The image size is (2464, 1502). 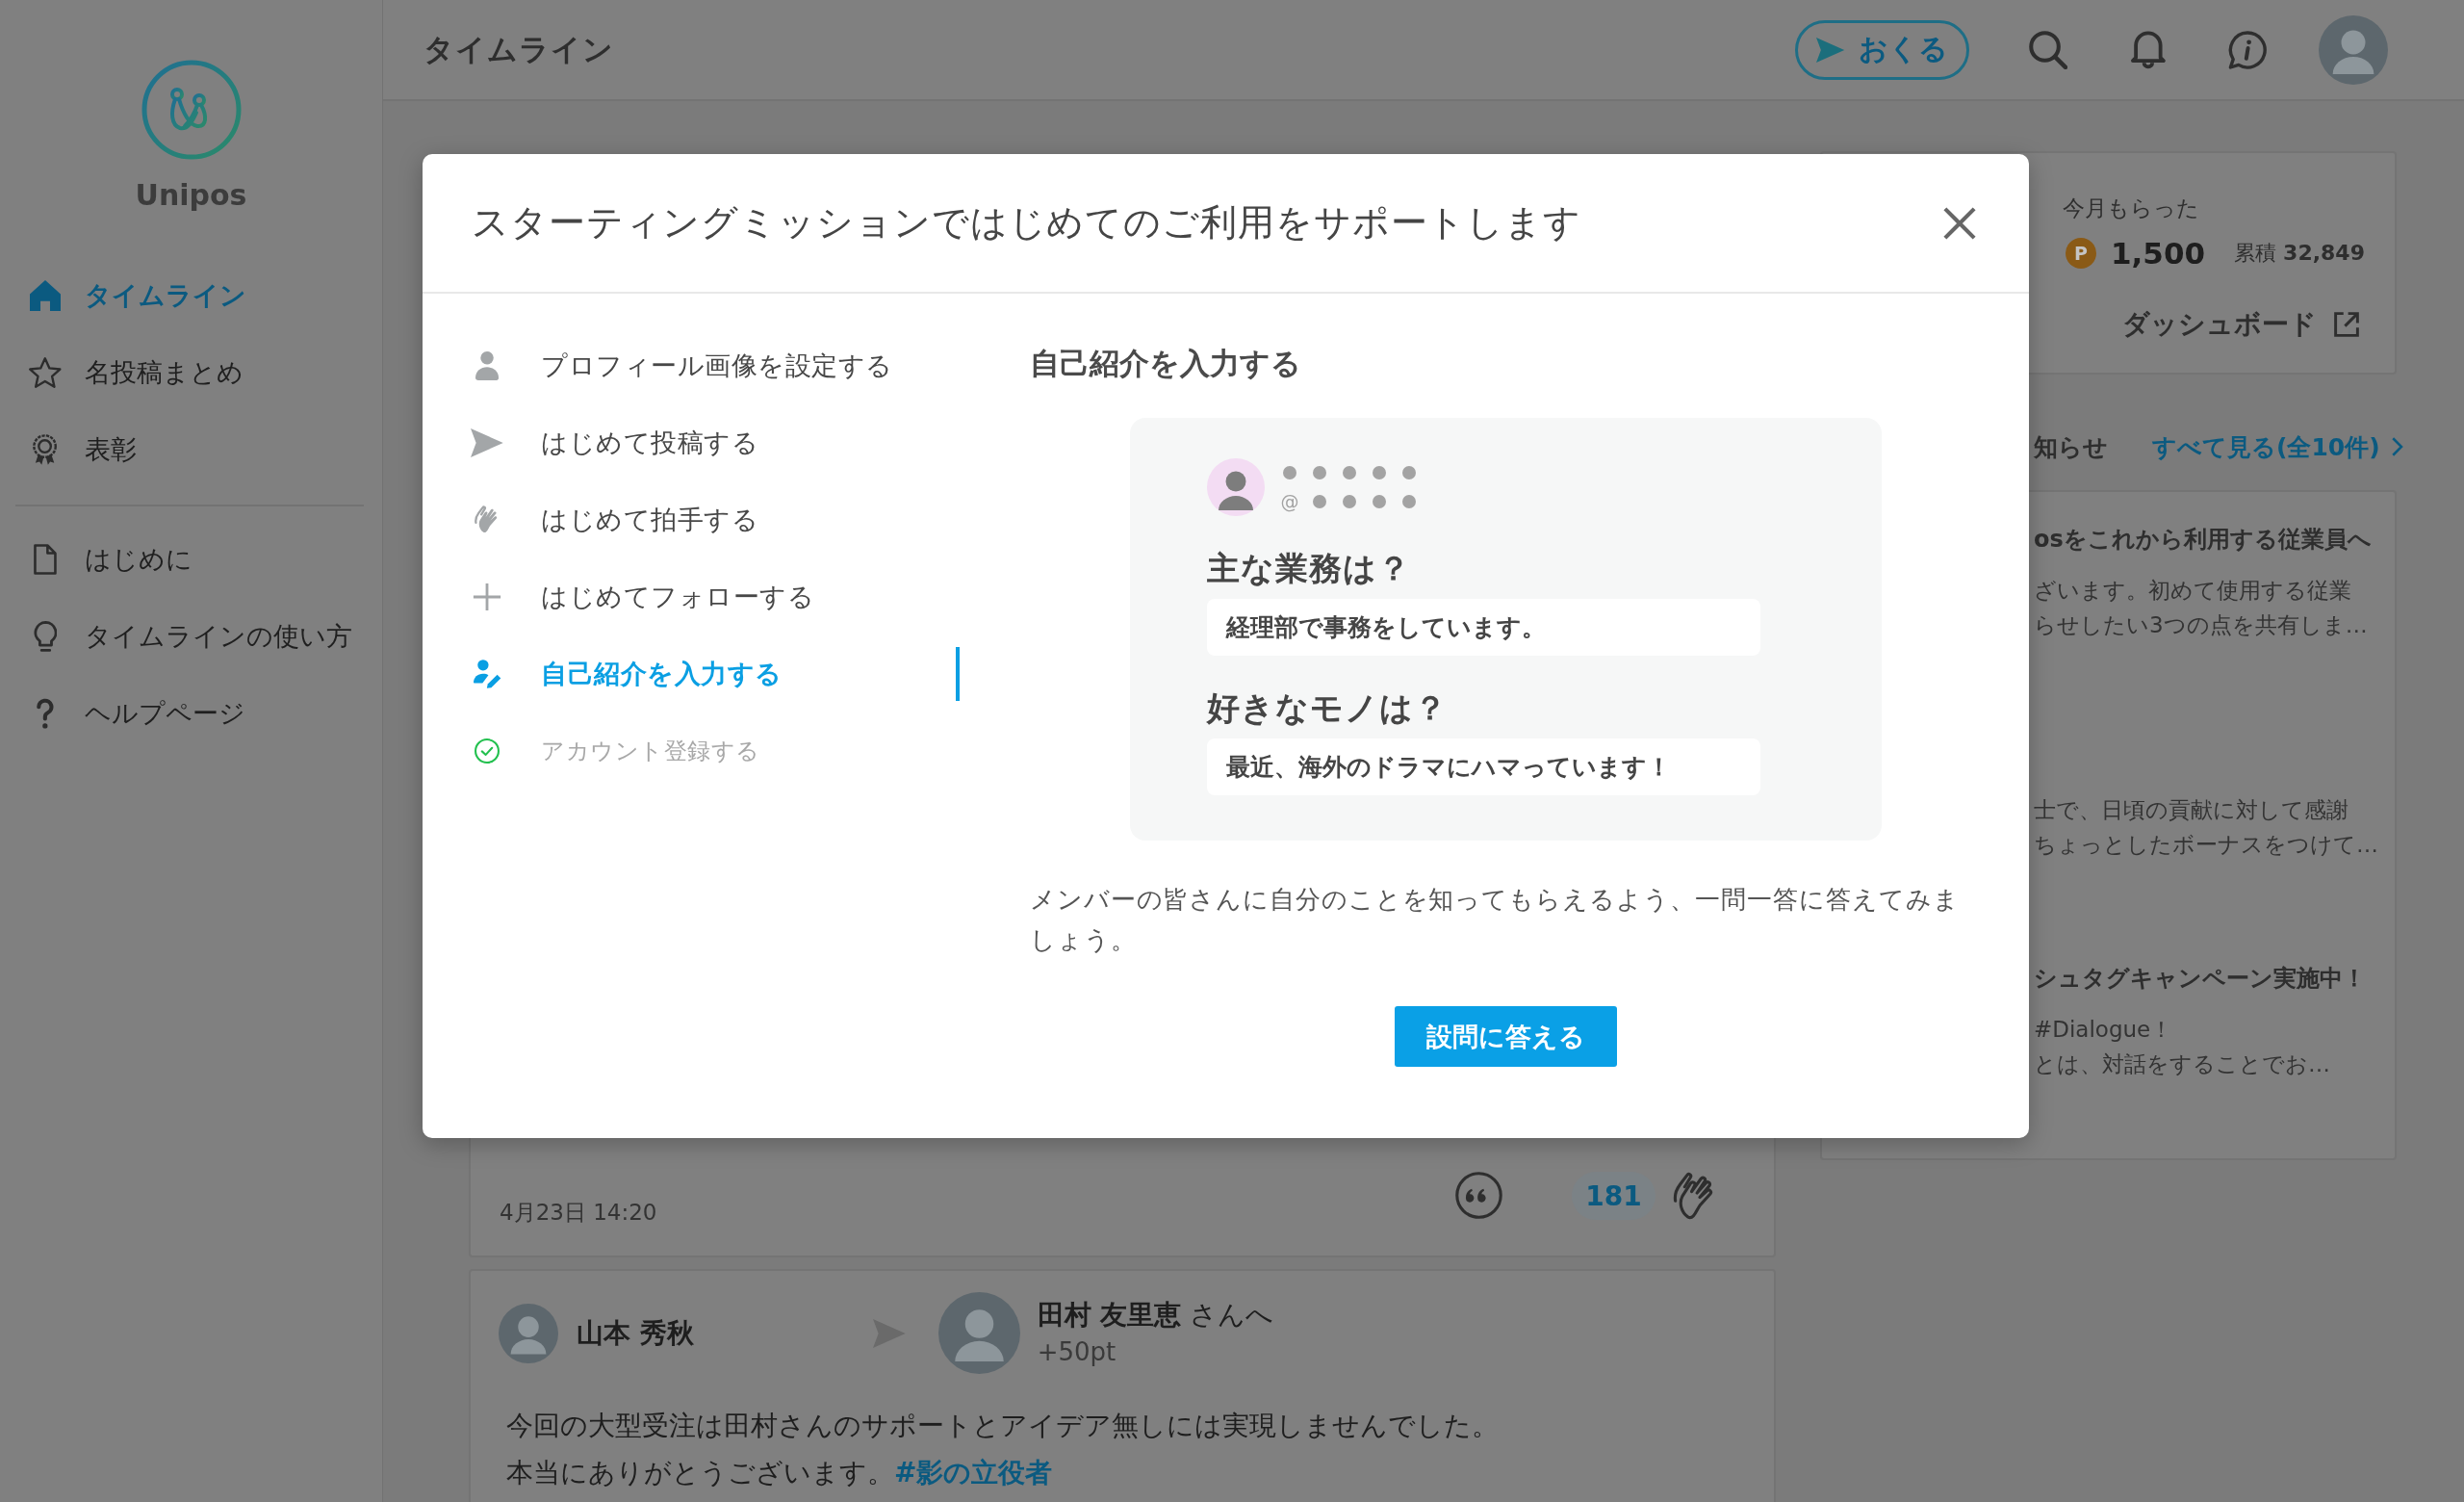 What do you see at coordinates (973, 1473) in the screenshot?
I see `hashtag-link: #影の立役者` at bounding box center [973, 1473].